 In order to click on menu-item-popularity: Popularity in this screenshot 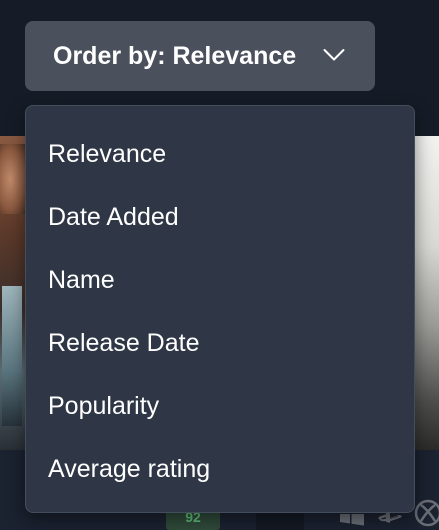, I will do `click(220, 406)`.